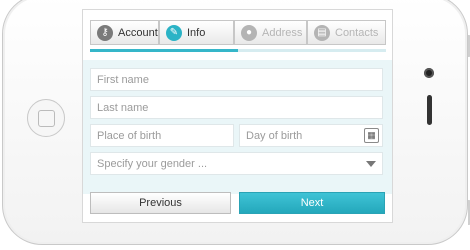  What do you see at coordinates (123, 107) in the screenshot?
I see `last-name-placeholder: Last name` at bounding box center [123, 107].